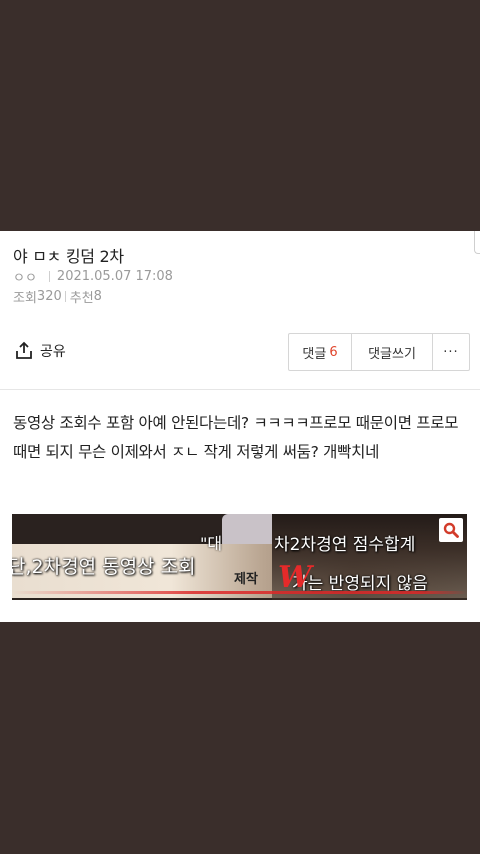 This screenshot has height=854, width=480. What do you see at coordinates (450, 352) in the screenshot?
I see `more-button: ···` at bounding box center [450, 352].